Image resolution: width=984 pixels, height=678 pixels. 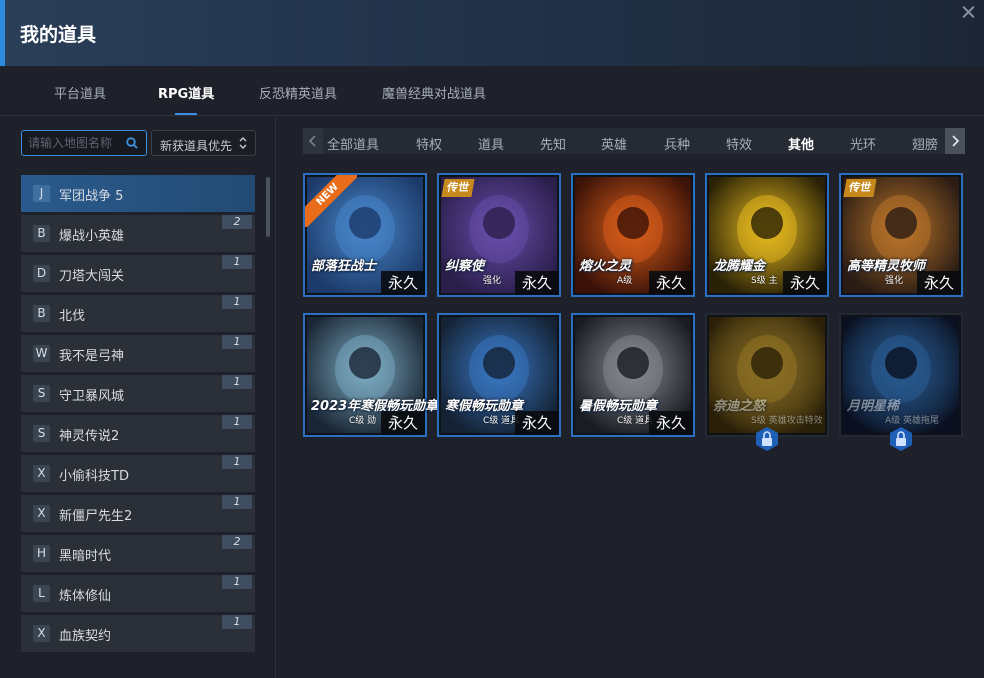 I want to click on sort-arrows-icon, so click(x=243, y=143).